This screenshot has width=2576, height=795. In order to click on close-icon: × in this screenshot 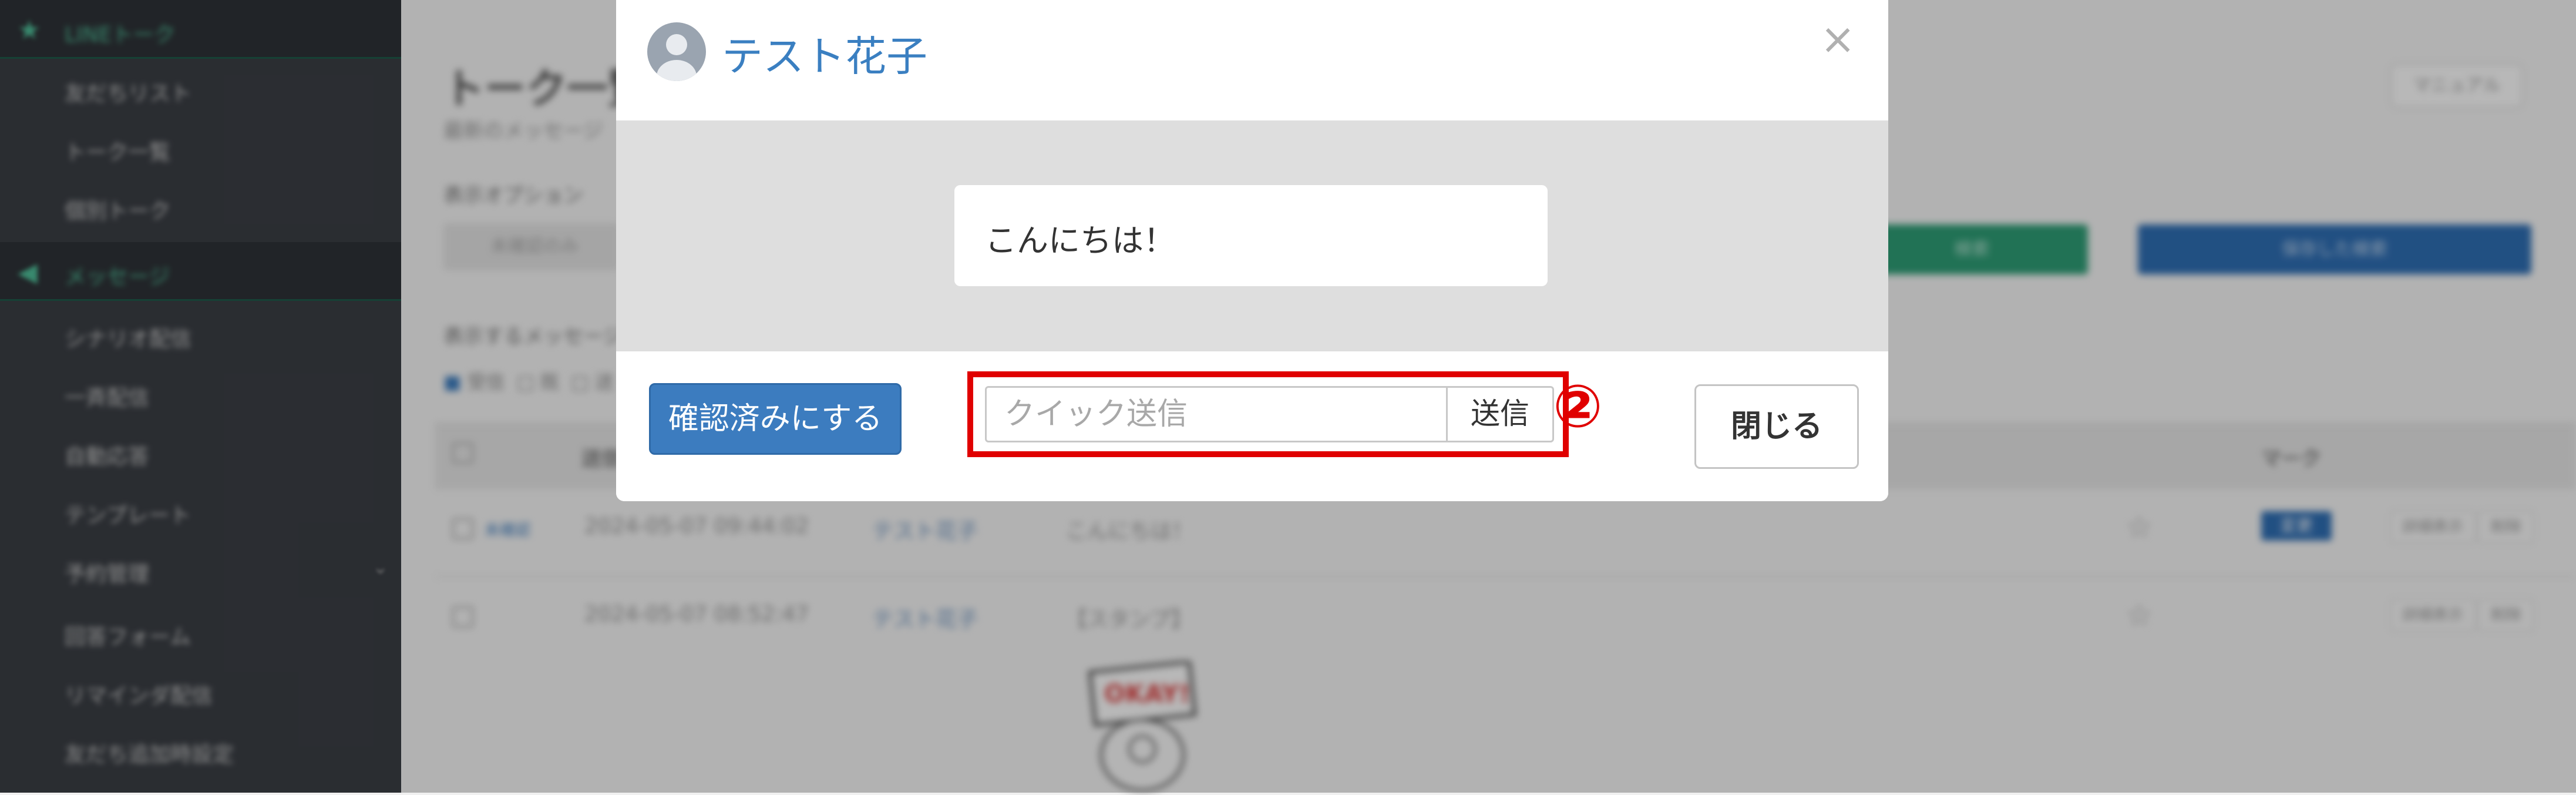, I will do `click(1837, 39)`.